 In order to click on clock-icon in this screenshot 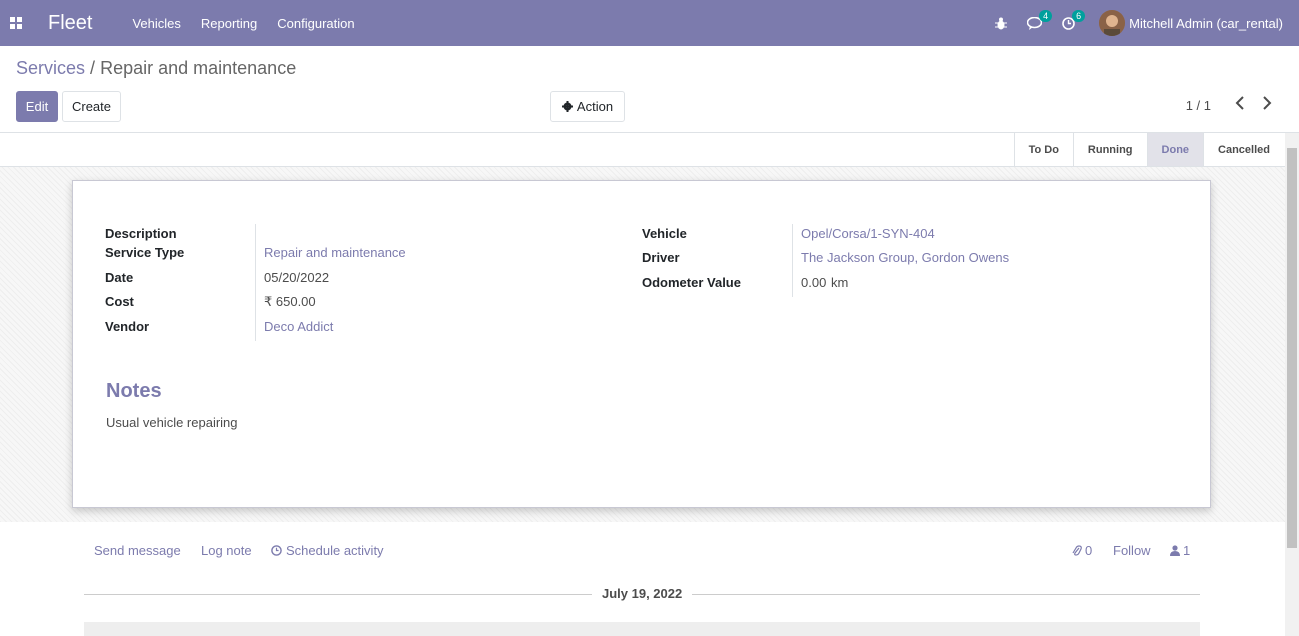, I will do `click(276, 550)`.